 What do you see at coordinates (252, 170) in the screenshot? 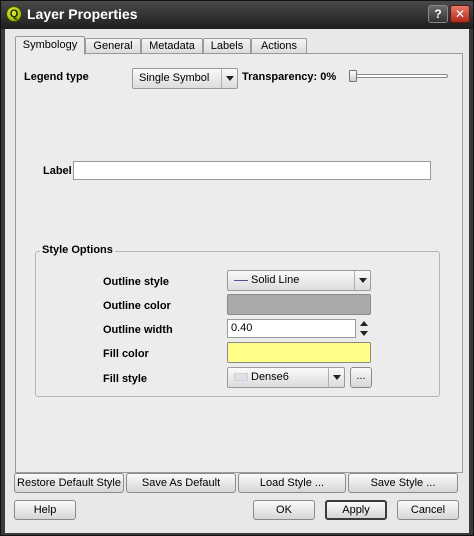
I see `label-input` at bounding box center [252, 170].